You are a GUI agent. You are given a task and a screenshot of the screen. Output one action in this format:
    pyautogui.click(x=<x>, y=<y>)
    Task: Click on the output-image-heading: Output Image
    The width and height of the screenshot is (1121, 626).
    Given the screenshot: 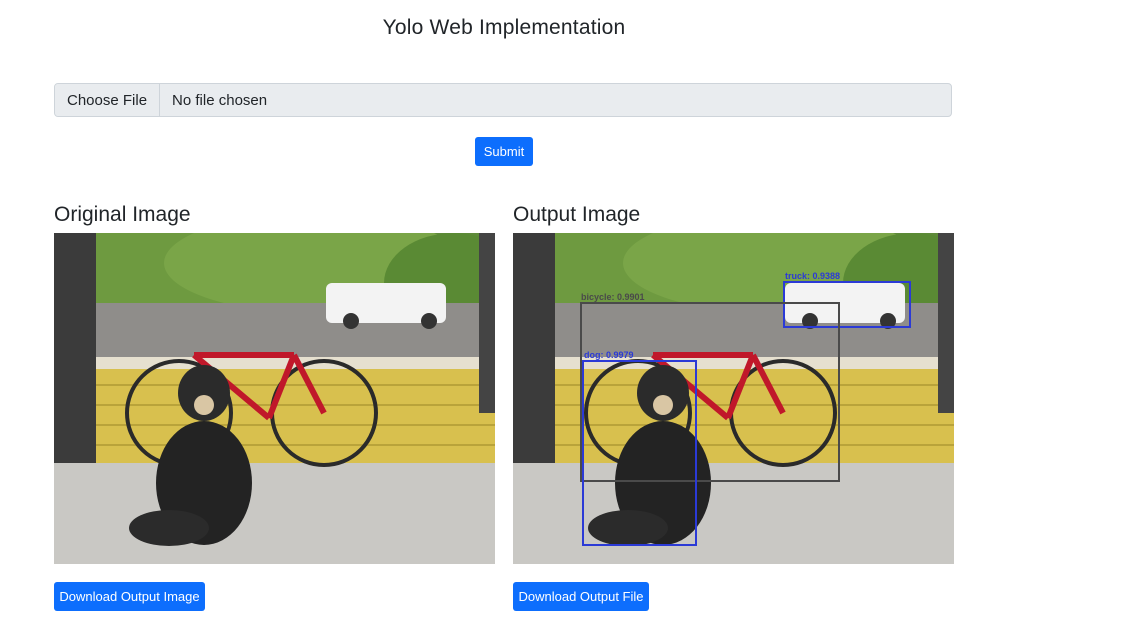 What is the action you would take?
    pyautogui.click(x=577, y=214)
    